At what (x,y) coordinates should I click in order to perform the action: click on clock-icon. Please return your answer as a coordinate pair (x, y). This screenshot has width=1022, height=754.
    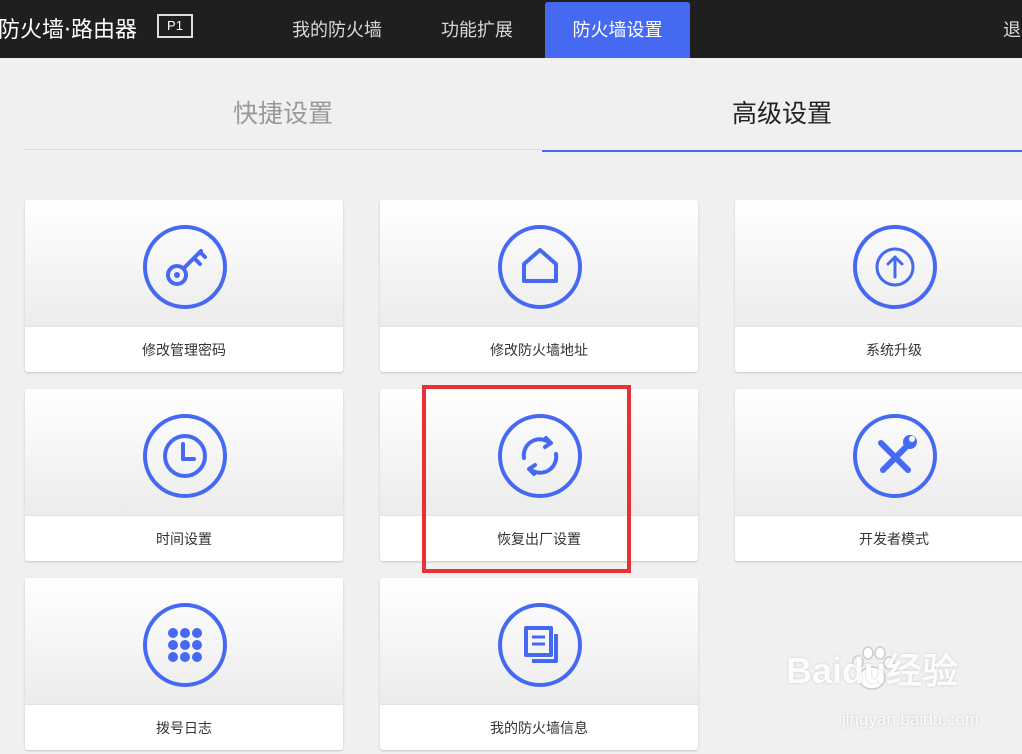
    Looking at the image, I should click on (185, 456).